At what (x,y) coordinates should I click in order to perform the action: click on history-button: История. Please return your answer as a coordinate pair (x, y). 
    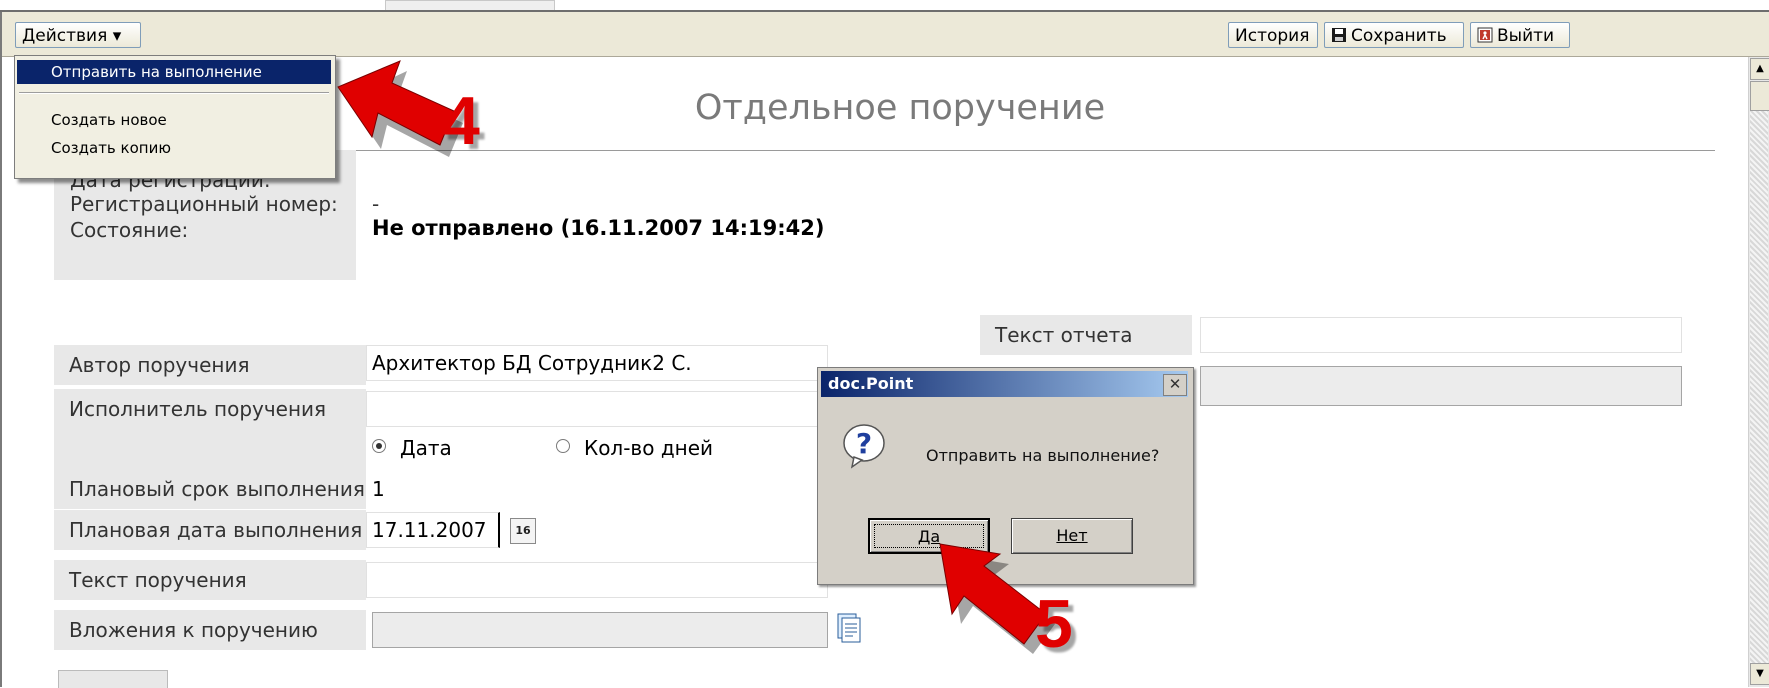
    Looking at the image, I should click on (1273, 35).